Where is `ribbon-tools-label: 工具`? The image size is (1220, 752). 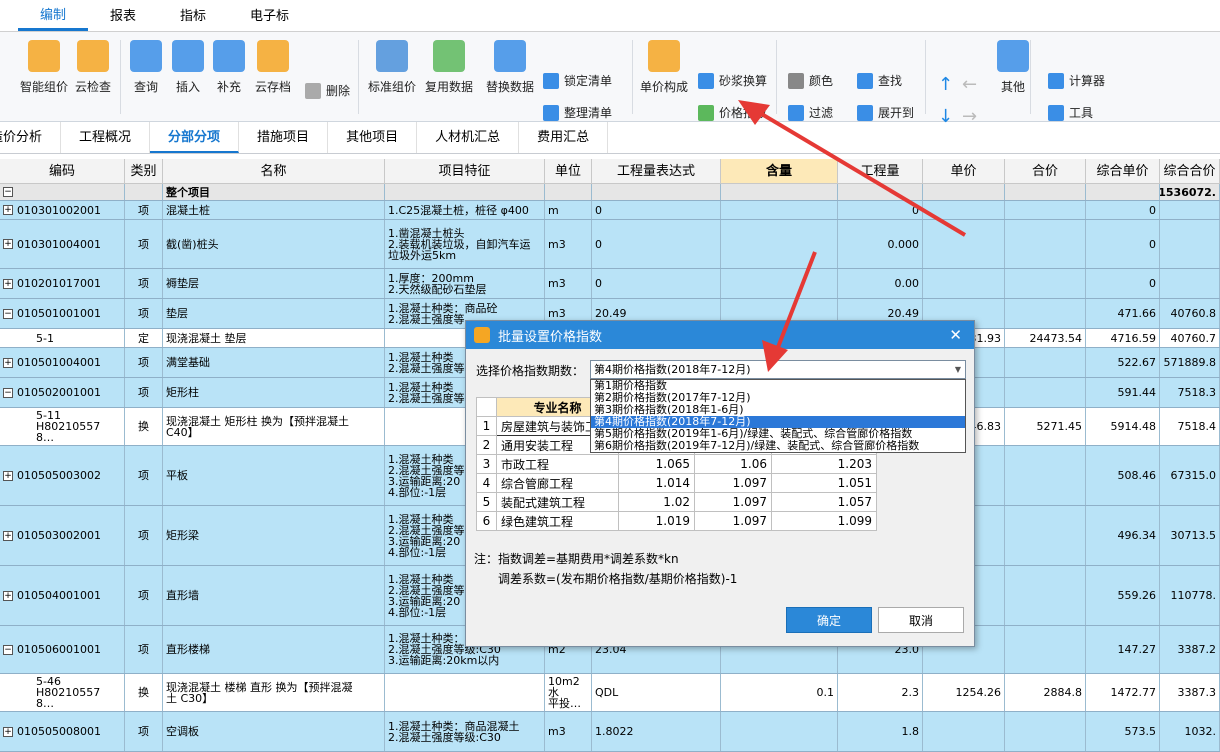
ribbon-tools-label: 工具 is located at coordinates (1081, 113).